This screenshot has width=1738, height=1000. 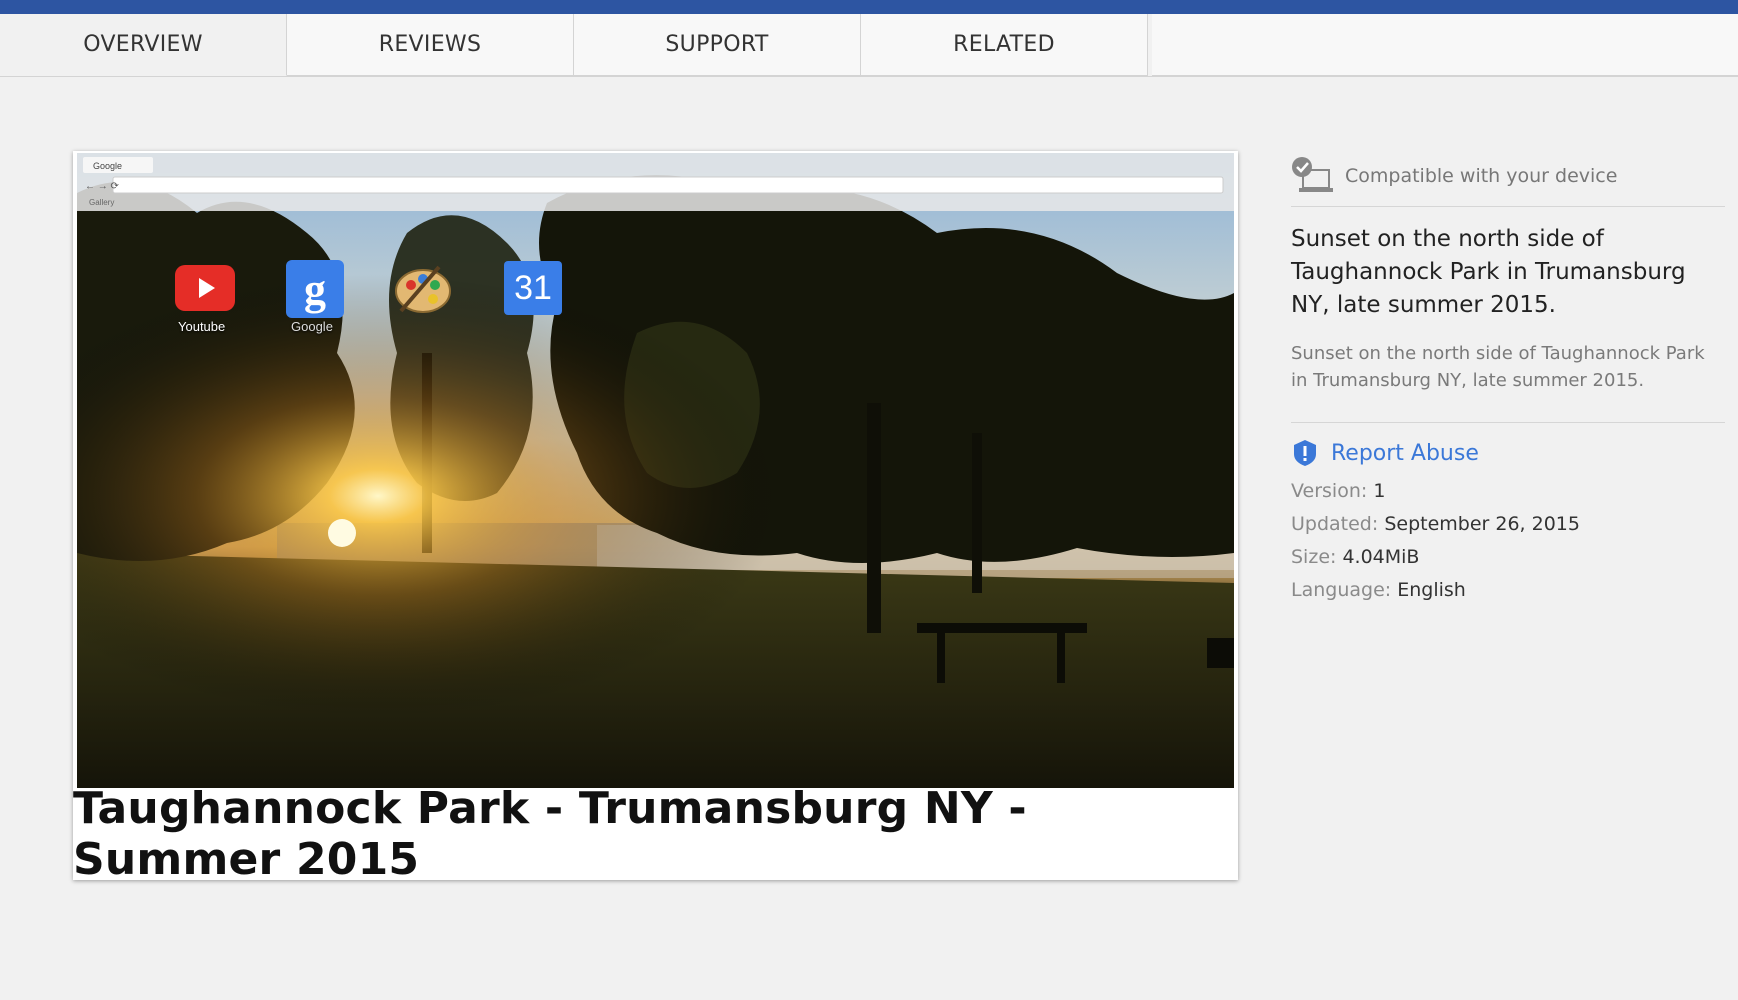 I want to click on google-icon: g, so click(x=315, y=289).